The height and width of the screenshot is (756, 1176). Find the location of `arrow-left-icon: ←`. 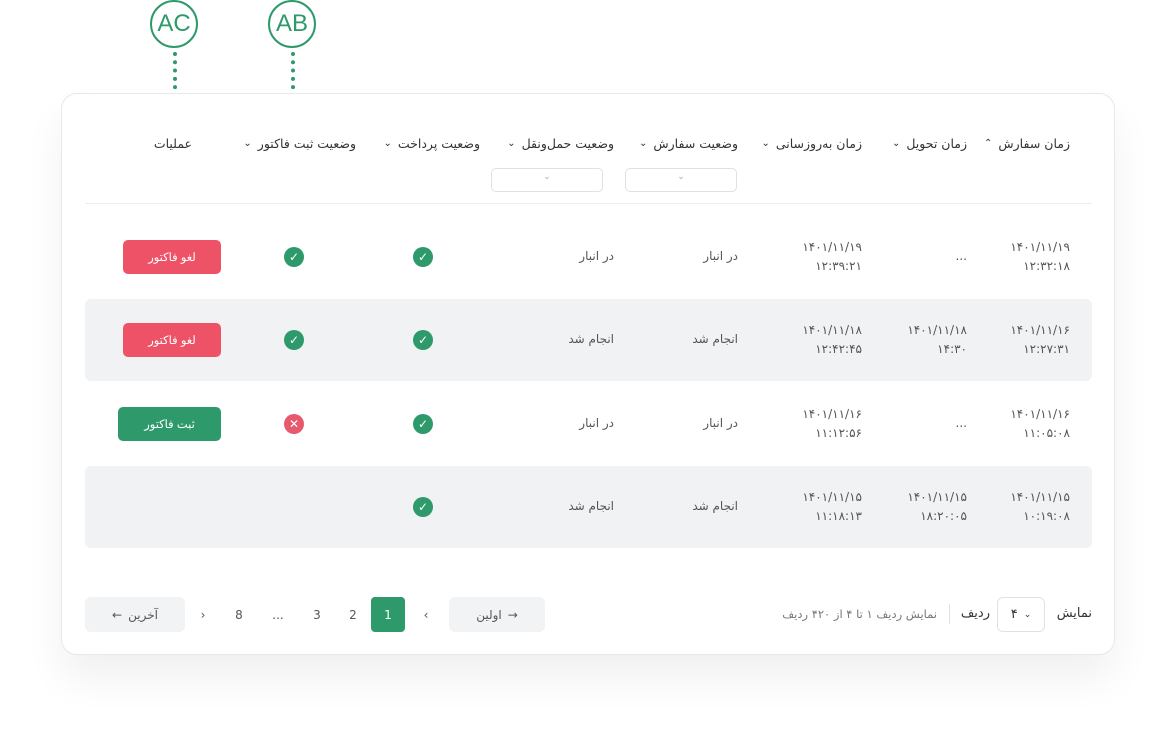

arrow-left-icon: ← is located at coordinates (117, 614).